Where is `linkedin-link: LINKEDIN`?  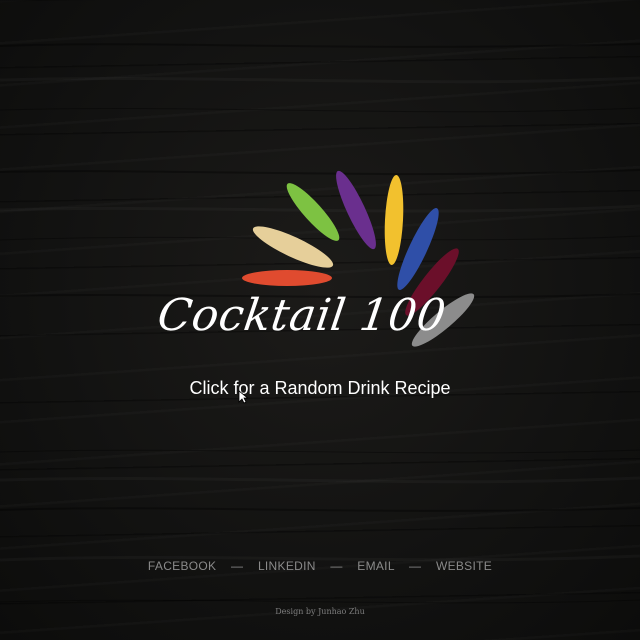 linkedin-link: LINKEDIN is located at coordinates (287, 566).